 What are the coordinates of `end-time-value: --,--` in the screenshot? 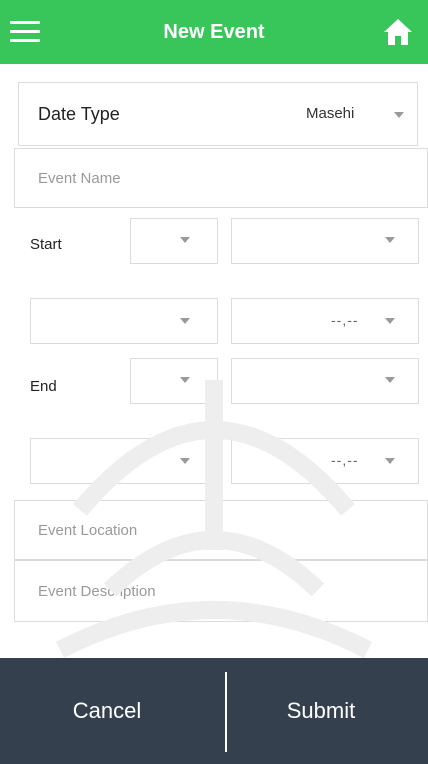 It's located at (345, 460).